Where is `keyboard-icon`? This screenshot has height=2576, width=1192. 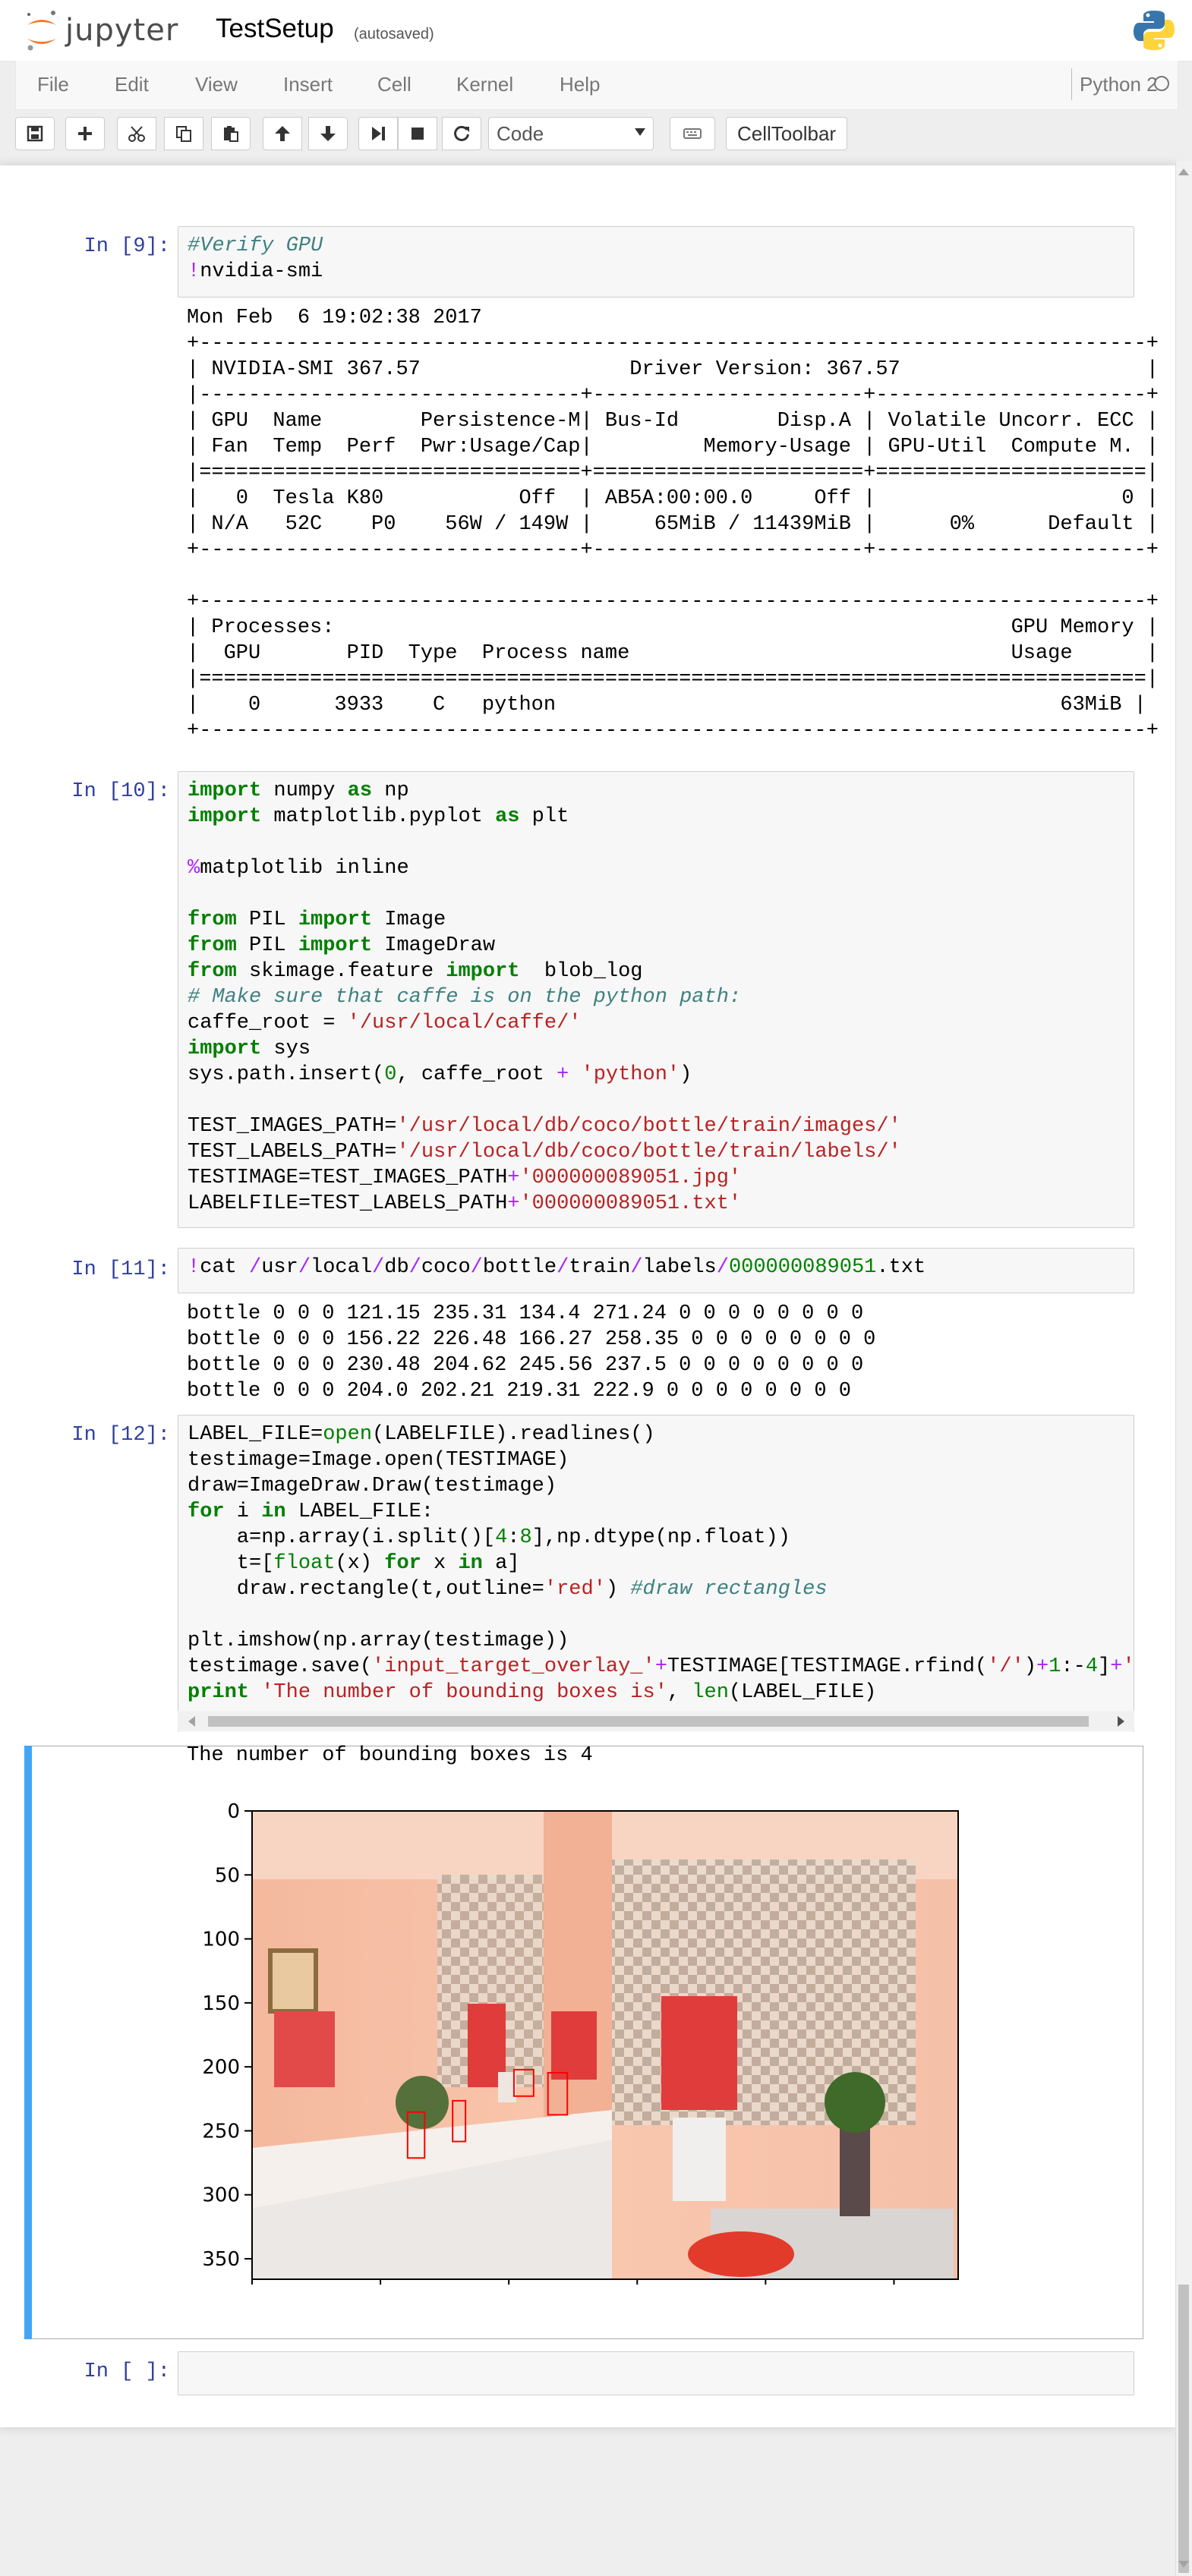 keyboard-icon is located at coordinates (692, 133).